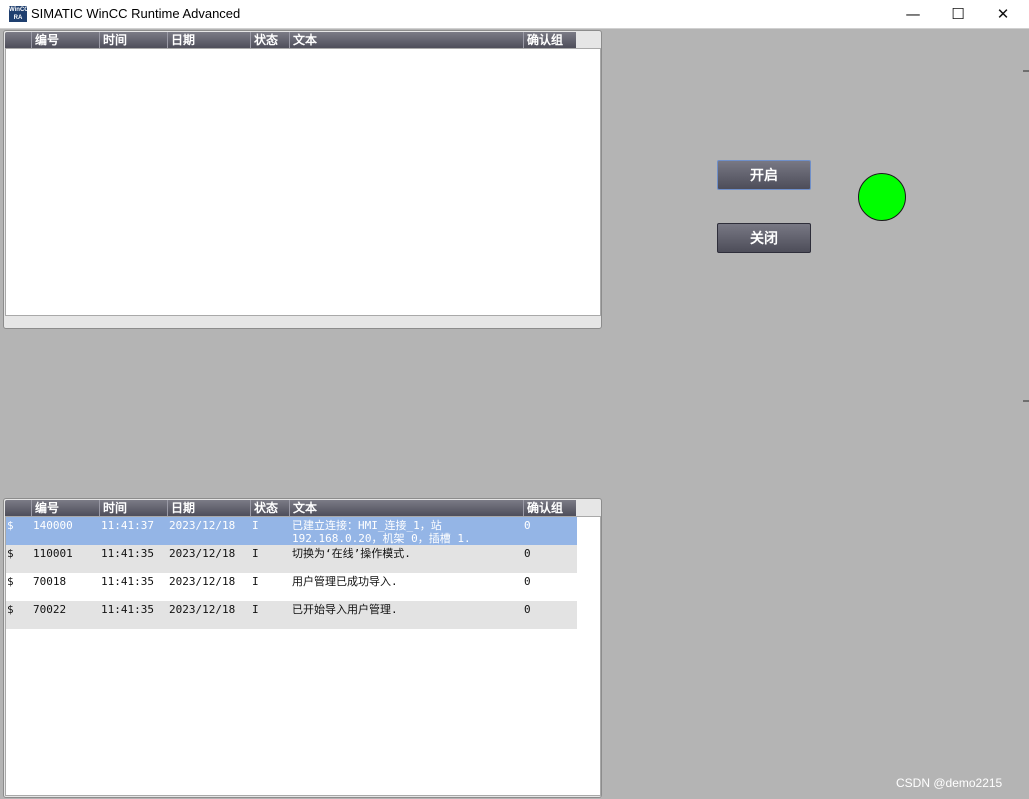 The width and height of the screenshot is (1029, 799). I want to click on wincc-app-icon: WinCC RA, so click(19, 14).